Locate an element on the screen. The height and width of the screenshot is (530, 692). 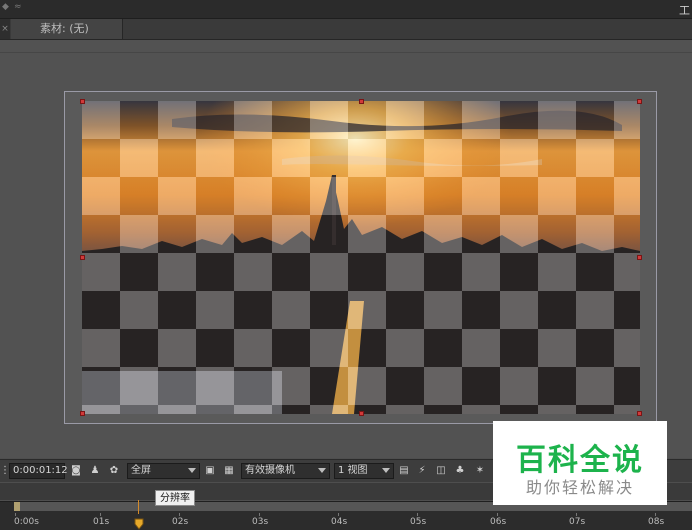
ruler-label-6: 06s is located at coordinates (498, 522).